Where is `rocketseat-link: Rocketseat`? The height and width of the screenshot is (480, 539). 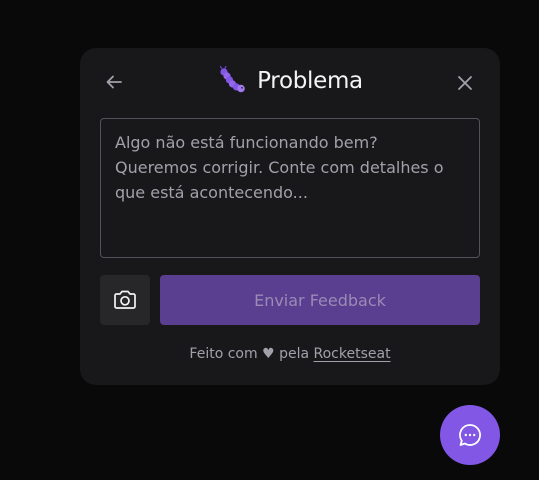 rocketseat-link: Rocketseat is located at coordinates (352, 354).